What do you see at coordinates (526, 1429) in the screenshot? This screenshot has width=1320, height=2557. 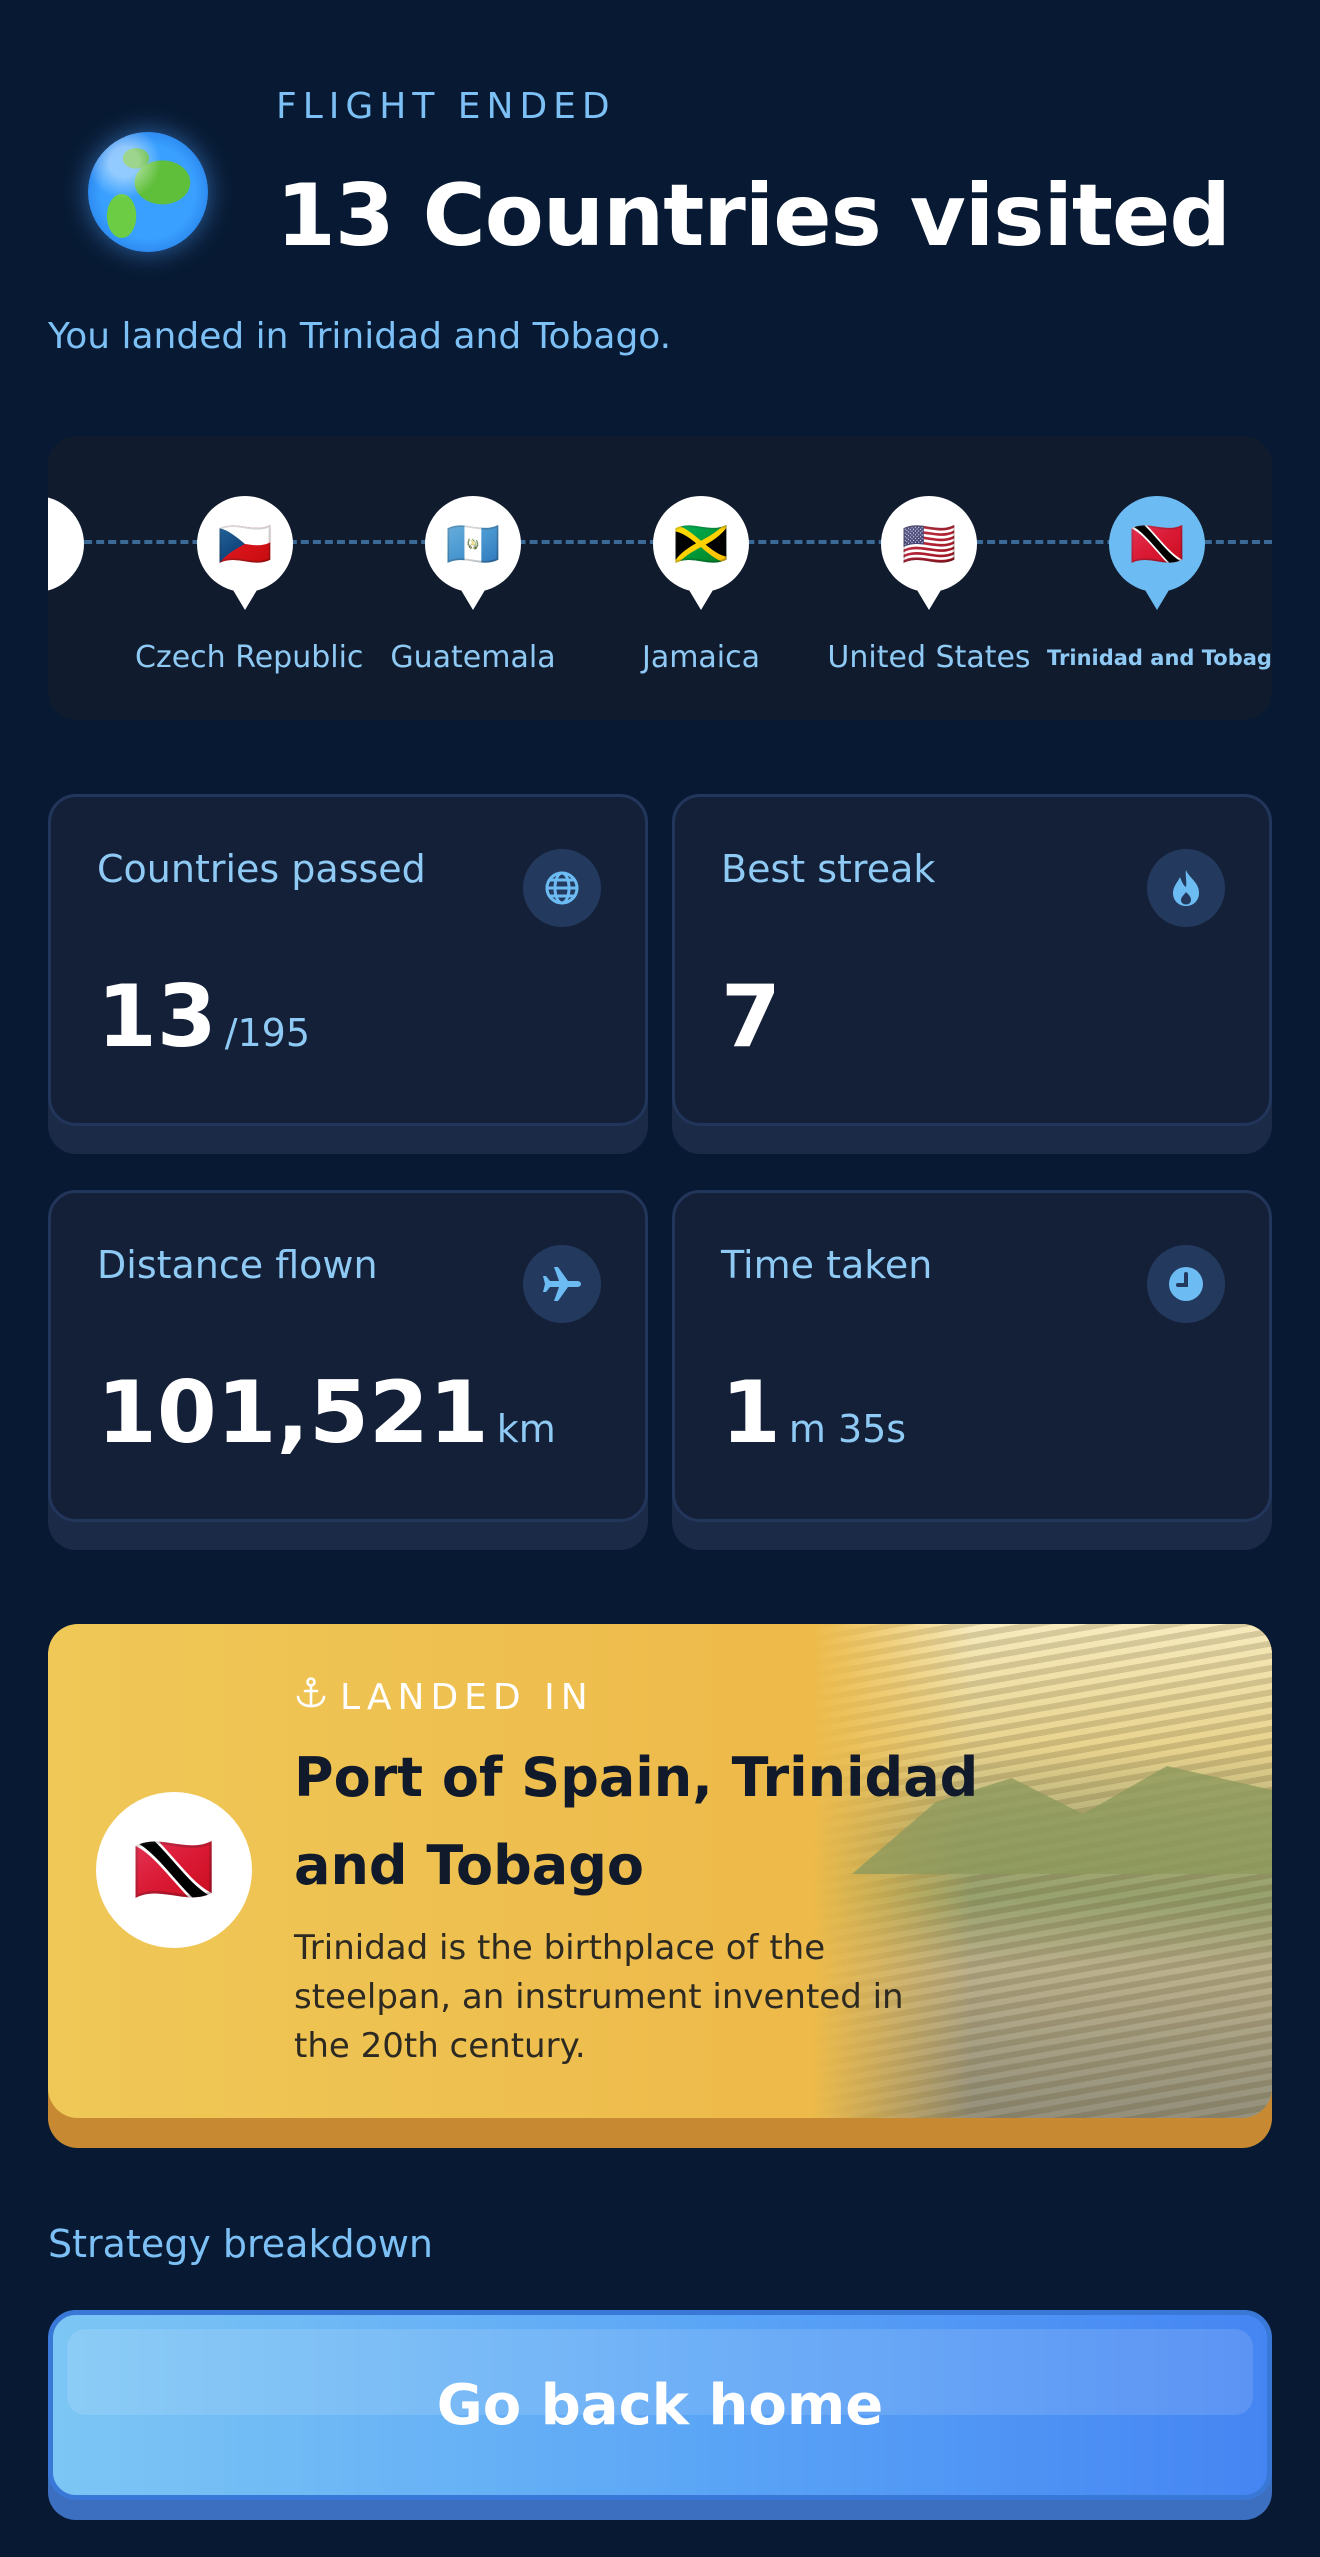 I see `stat-unit: km` at bounding box center [526, 1429].